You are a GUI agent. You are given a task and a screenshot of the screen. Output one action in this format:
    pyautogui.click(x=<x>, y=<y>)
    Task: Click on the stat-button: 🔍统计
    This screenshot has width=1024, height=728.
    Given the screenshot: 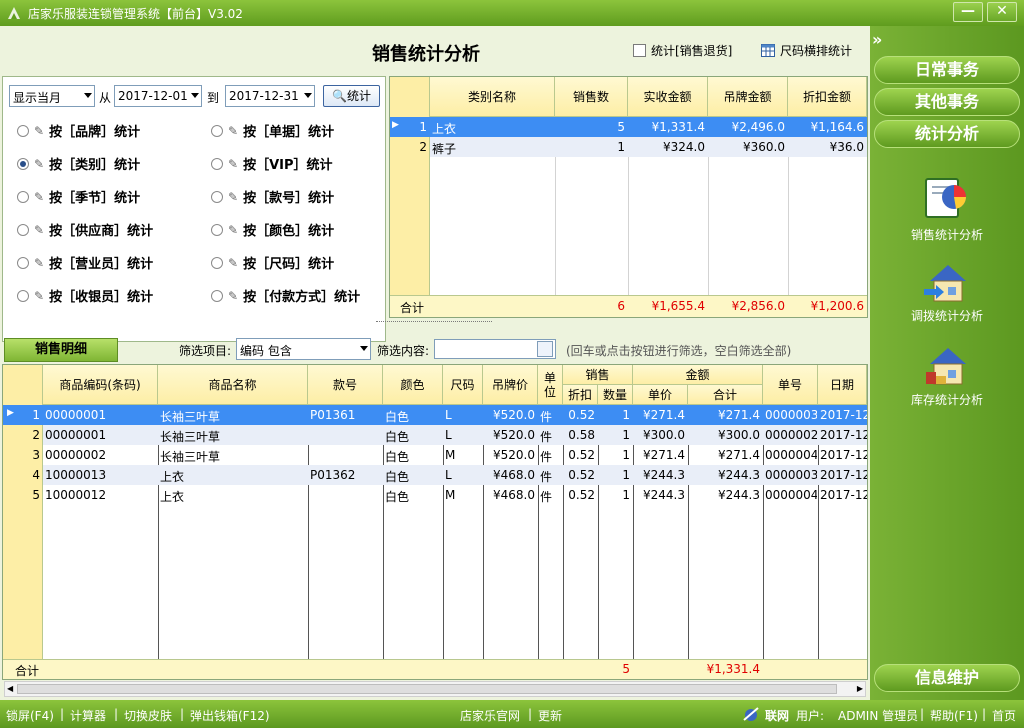 What is the action you would take?
    pyautogui.click(x=351, y=96)
    